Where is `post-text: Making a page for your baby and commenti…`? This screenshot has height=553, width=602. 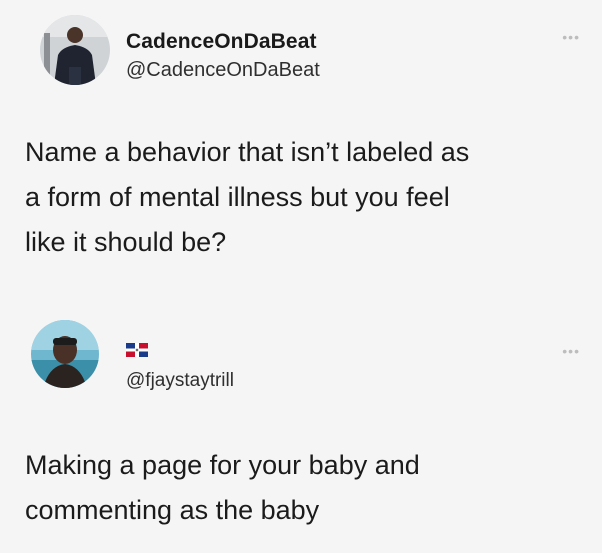
post-text: Making a page for your baby and commenti… is located at coordinates (222, 487).